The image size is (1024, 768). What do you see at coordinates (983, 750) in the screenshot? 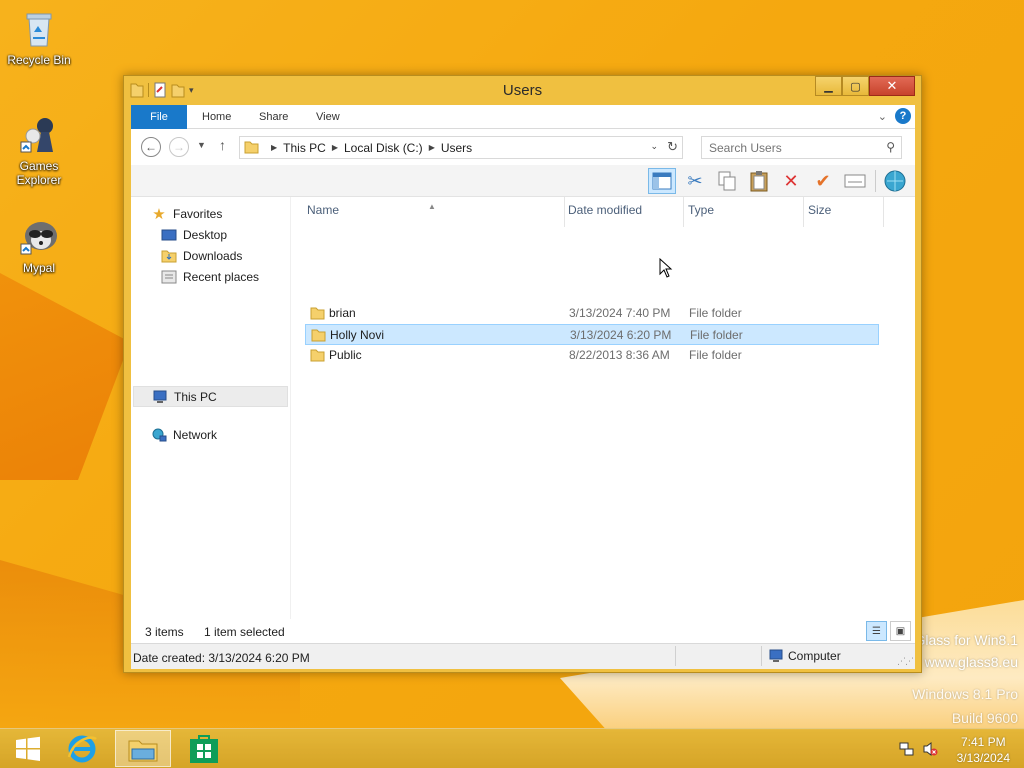
I see `clock: 7:41 PM 3/13/2024` at bounding box center [983, 750].